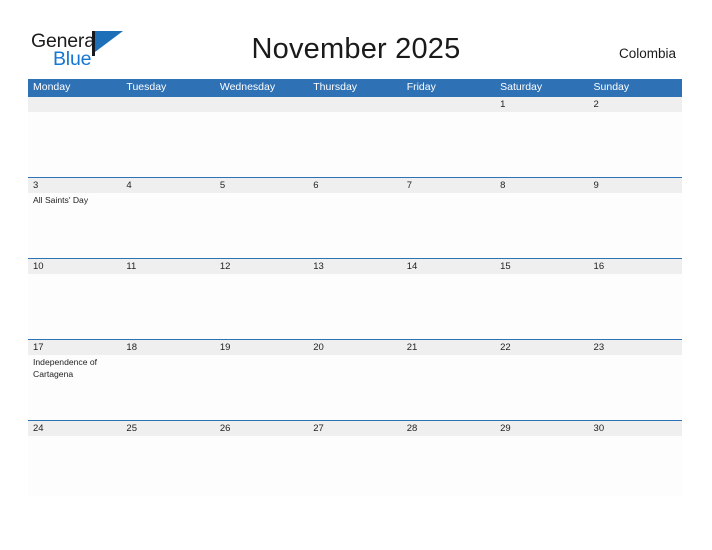  I want to click on day-cell-24: 24, so click(74, 428).